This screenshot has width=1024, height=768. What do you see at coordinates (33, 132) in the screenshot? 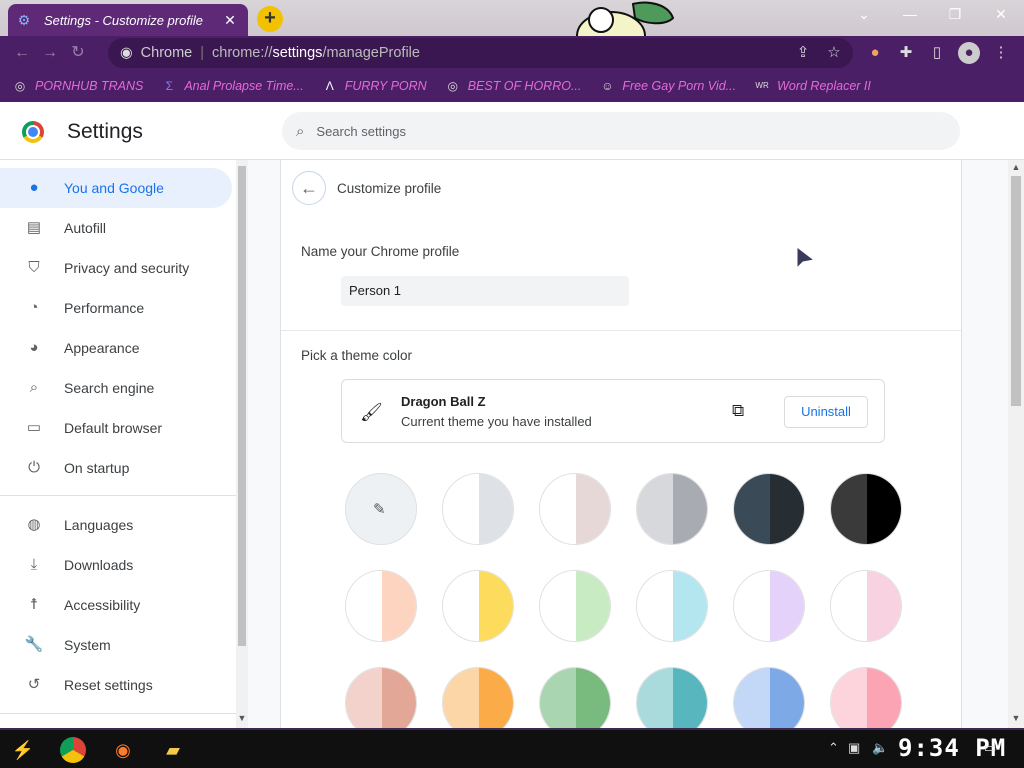
I see `chrome-logo-icon` at bounding box center [33, 132].